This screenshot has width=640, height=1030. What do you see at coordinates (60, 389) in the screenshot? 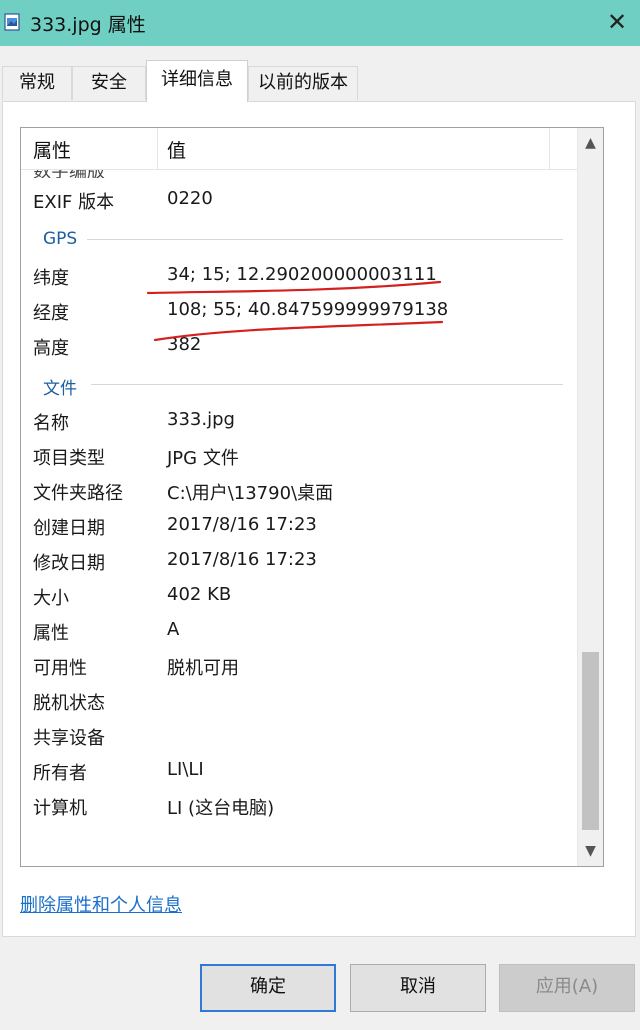
I see `group-title-file: 文件` at bounding box center [60, 389].